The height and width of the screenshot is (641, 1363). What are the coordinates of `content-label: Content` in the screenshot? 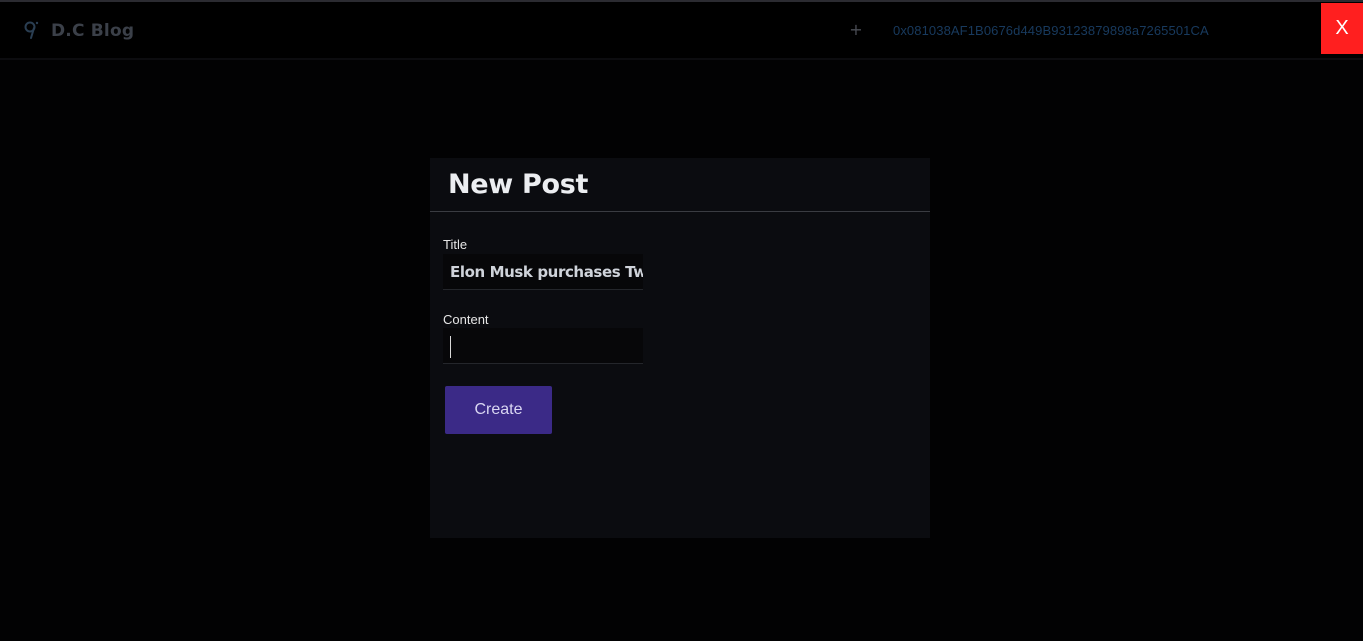 It's located at (466, 319).